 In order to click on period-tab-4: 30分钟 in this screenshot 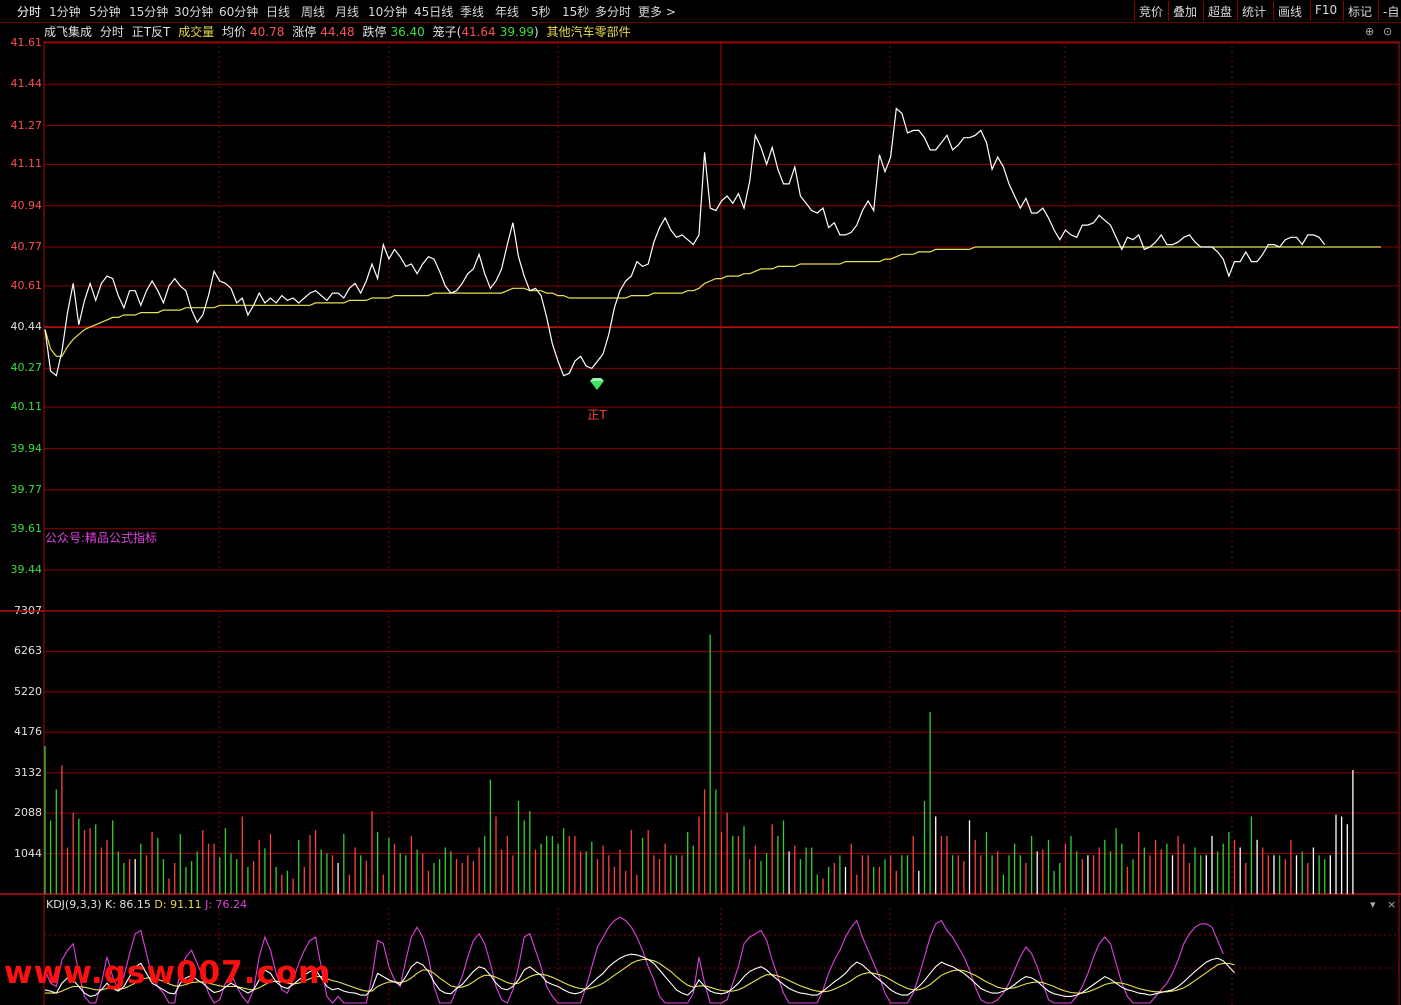, I will do `click(193, 11)`.